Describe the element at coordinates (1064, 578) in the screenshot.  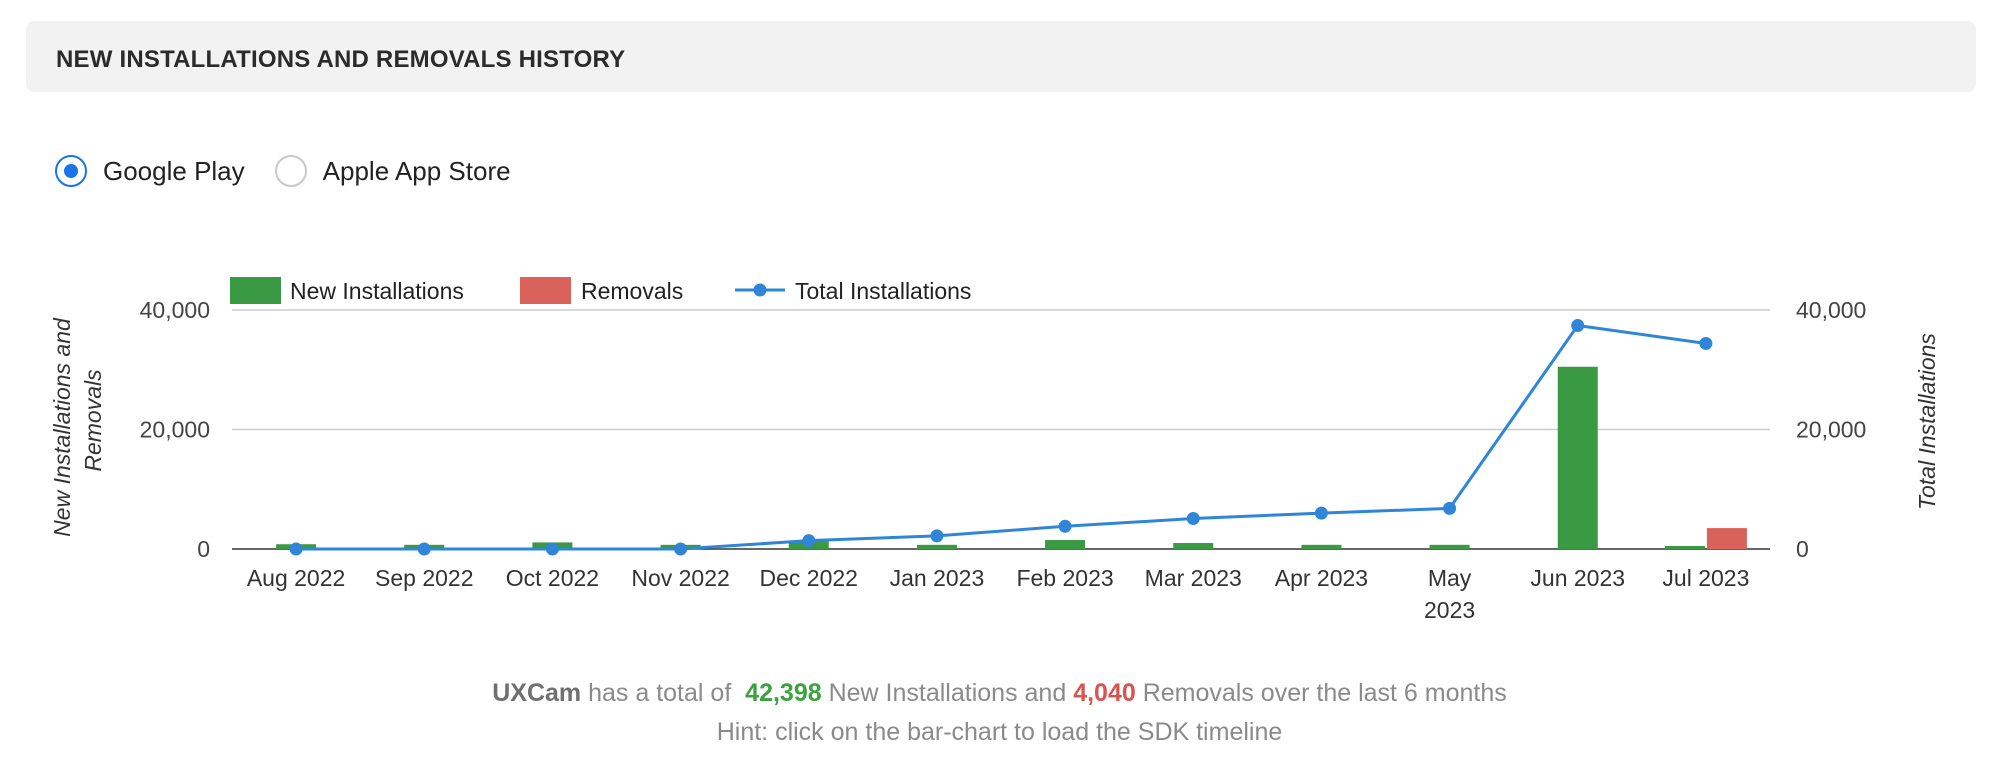
I see `x-tick-label: Feb 2023` at that location.